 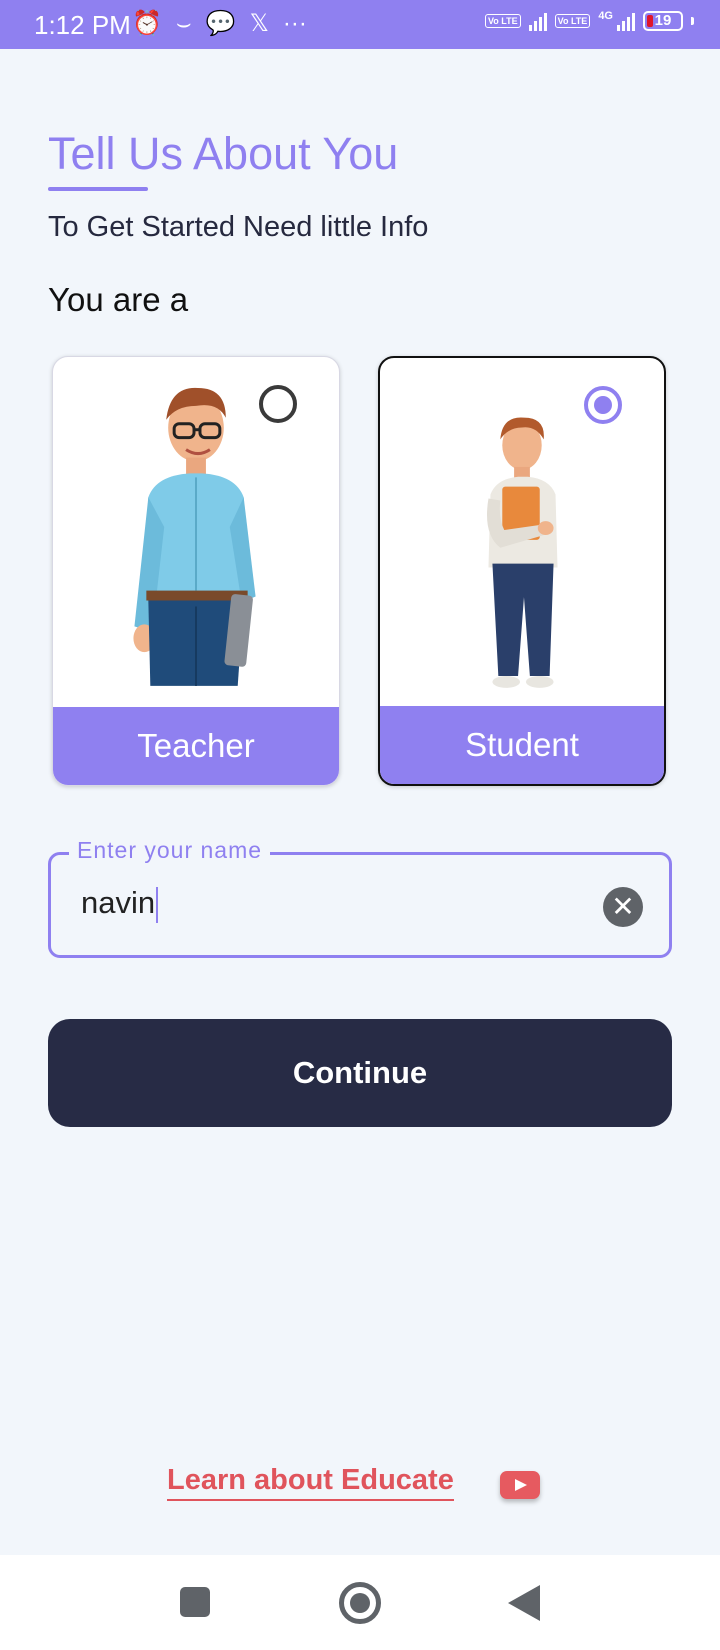 I want to click on system-nav-bar, so click(x=360, y=1602).